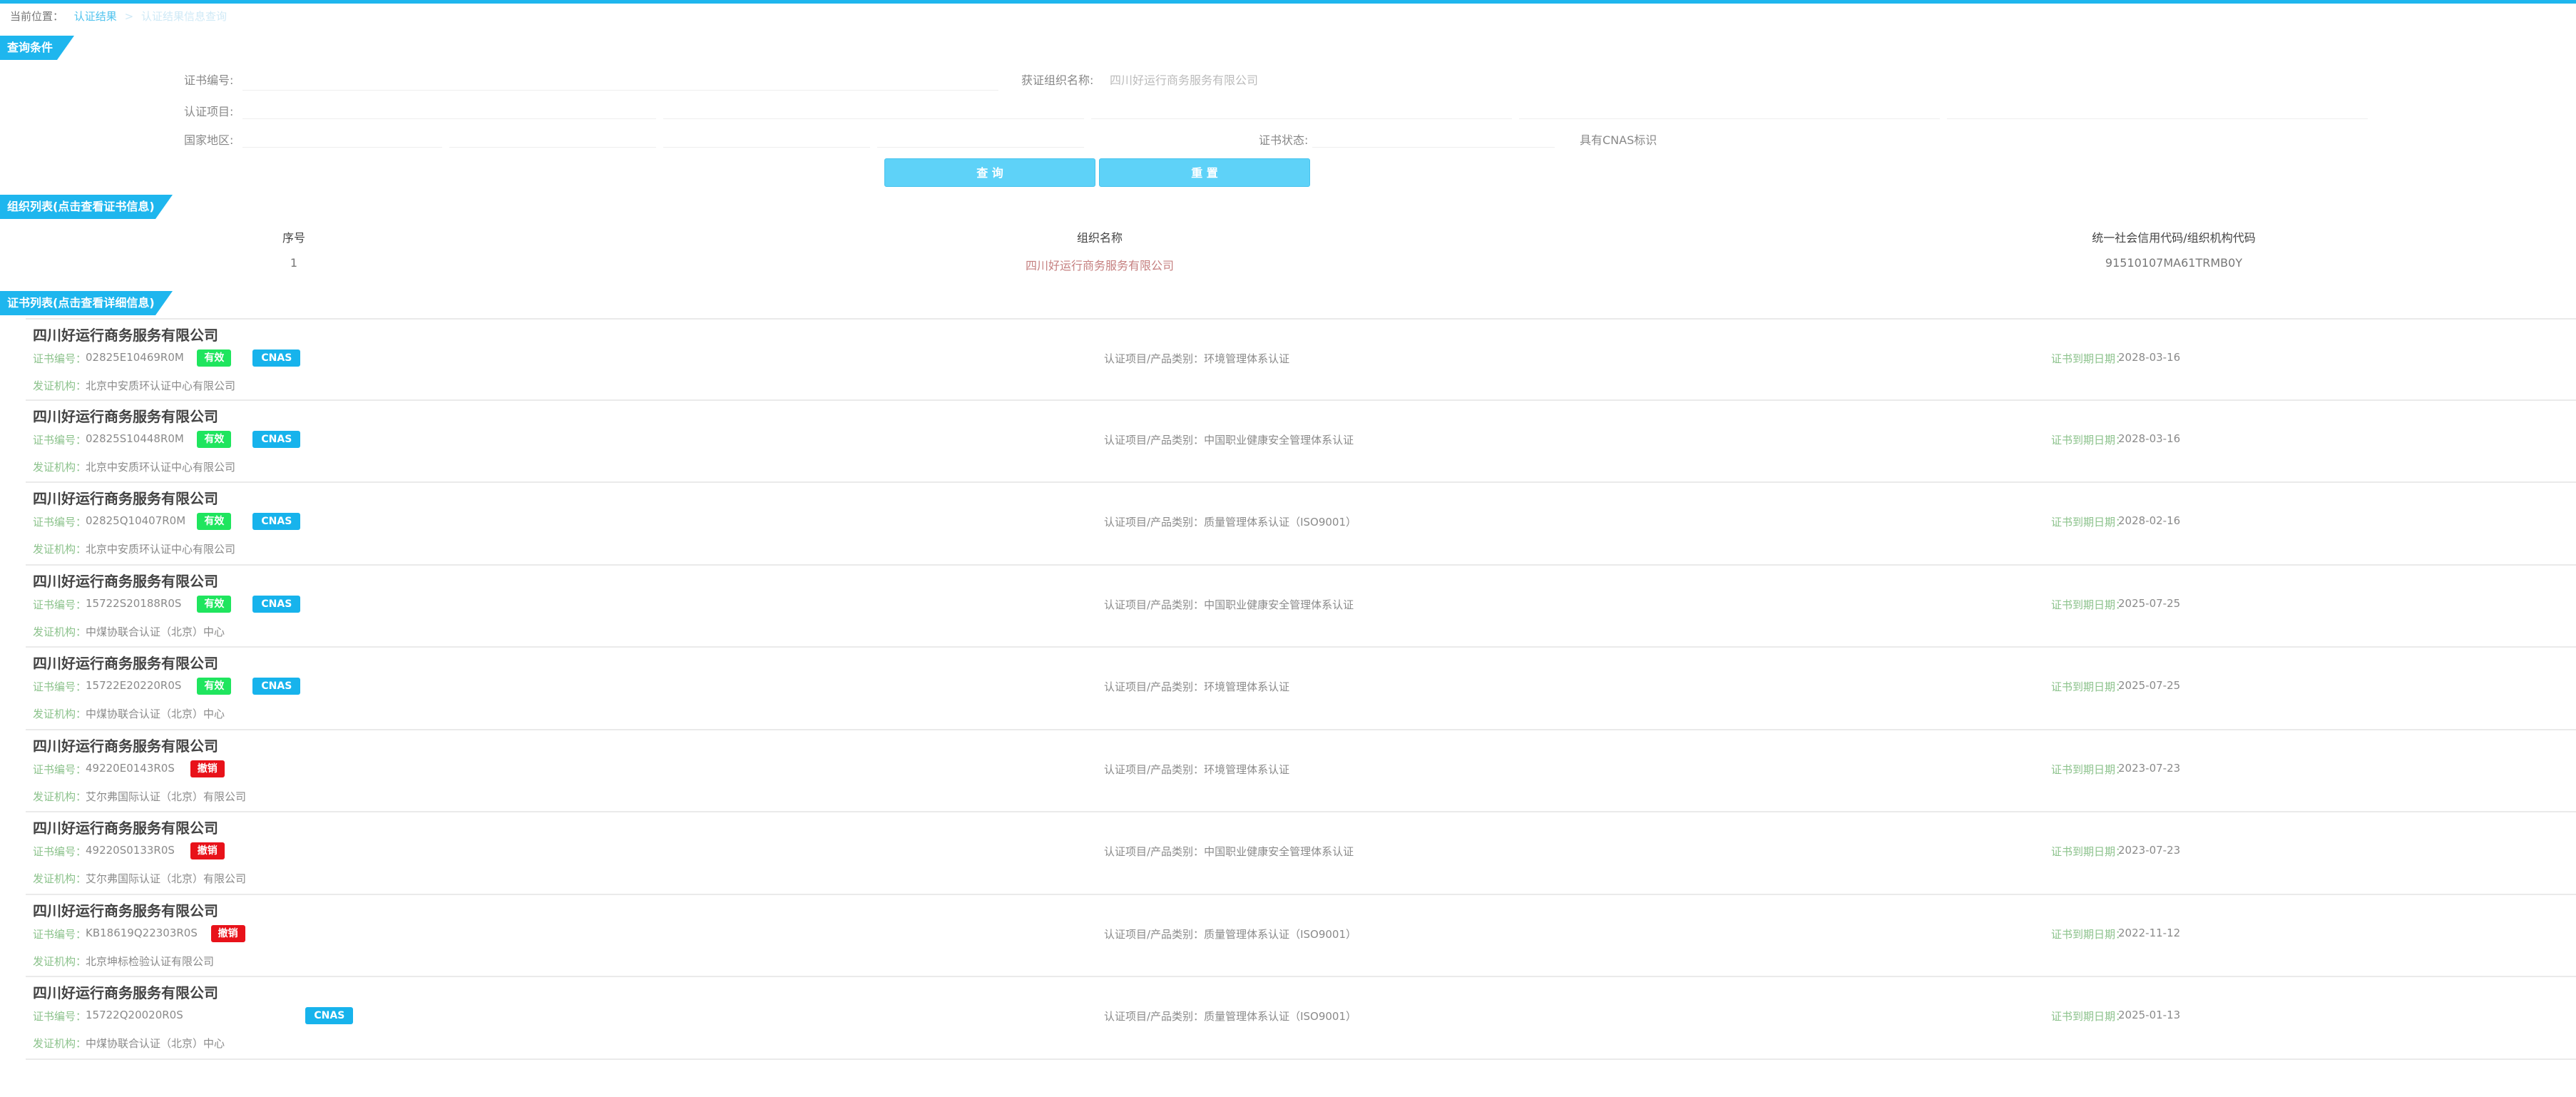  What do you see at coordinates (1280, 522) in the screenshot?
I see `cert-project-value: 质量管理体系认证（ISO9001）` at bounding box center [1280, 522].